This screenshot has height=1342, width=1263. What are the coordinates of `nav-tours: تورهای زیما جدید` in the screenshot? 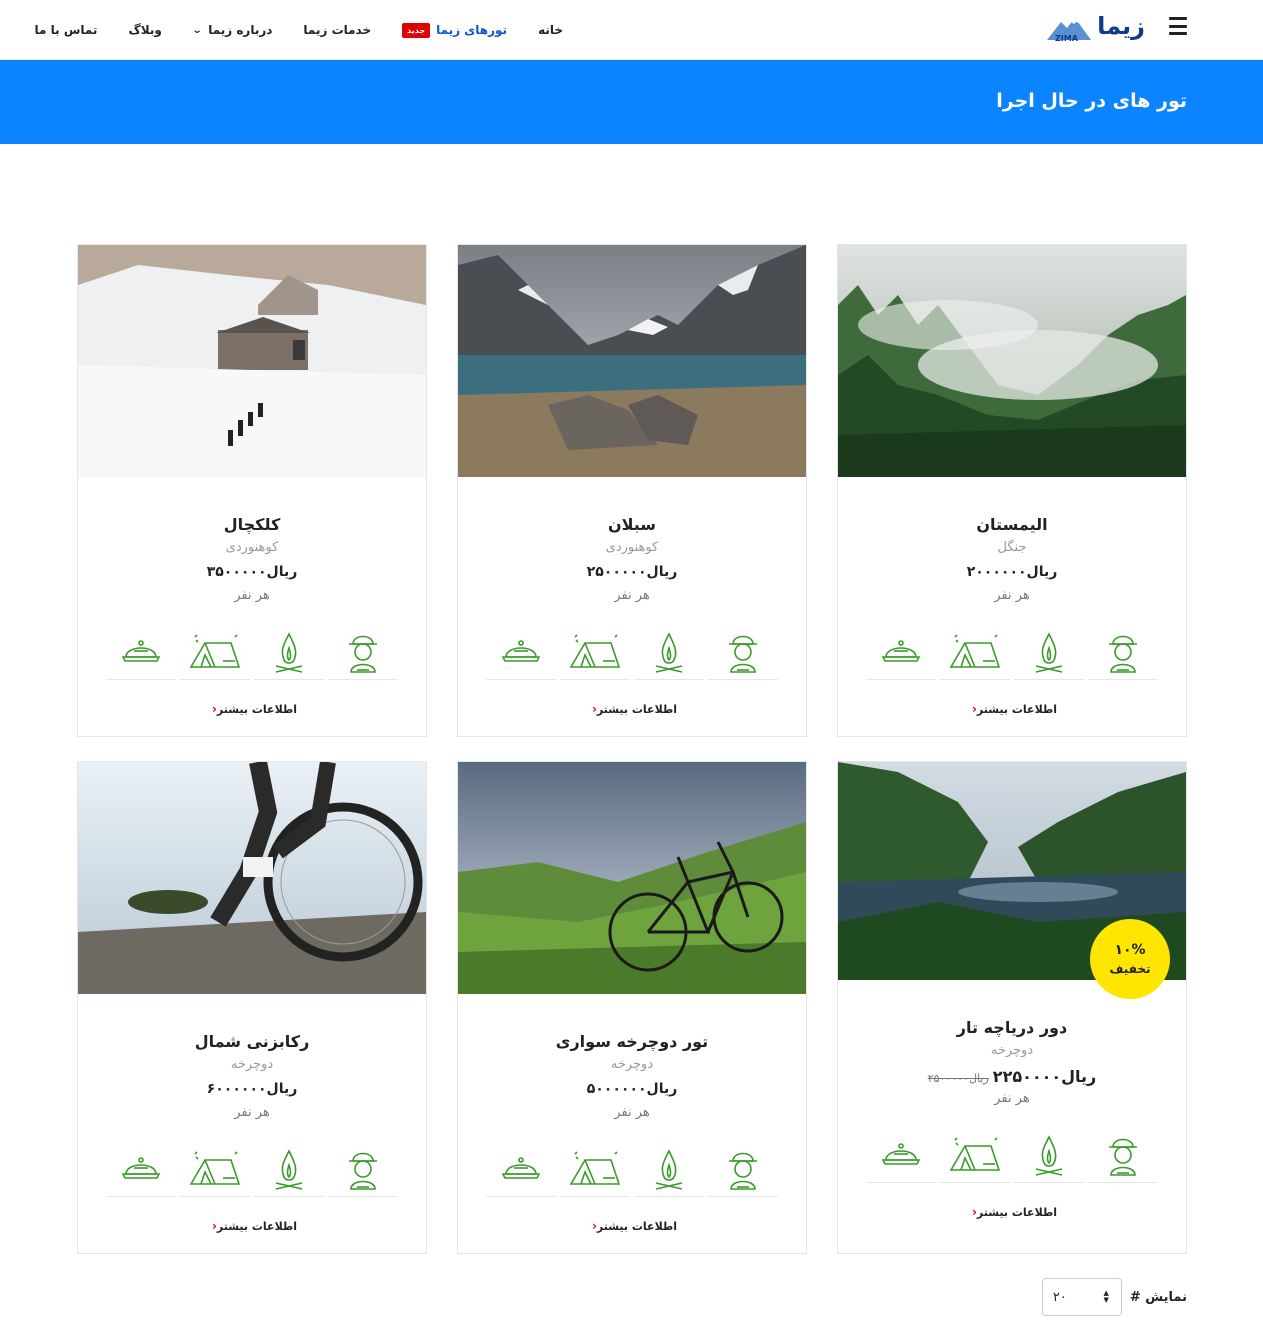 It's located at (454, 30).